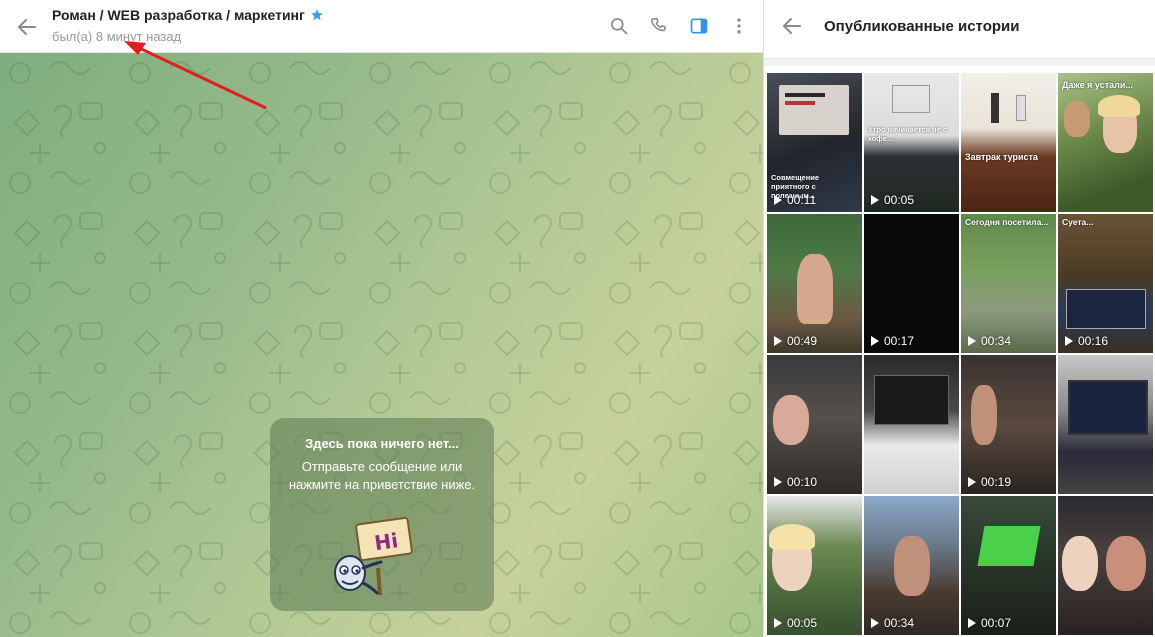  I want to click on laptop, so click(1106, 309).